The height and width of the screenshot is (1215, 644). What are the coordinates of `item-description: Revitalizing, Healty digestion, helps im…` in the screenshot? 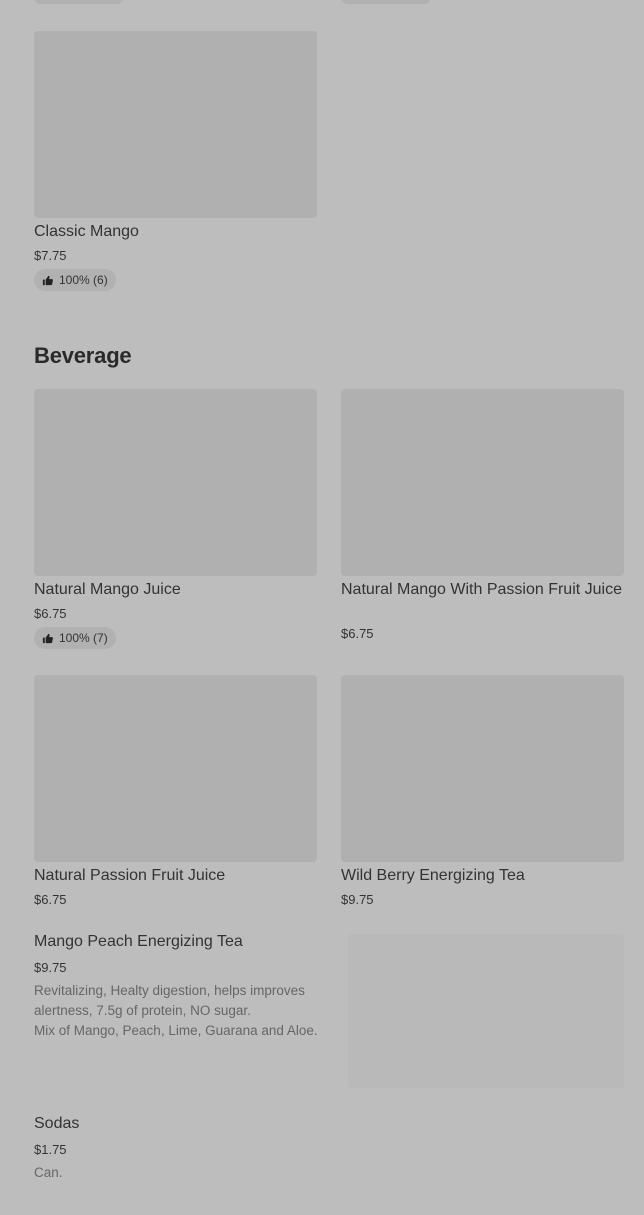 It's located at (169, 1000).